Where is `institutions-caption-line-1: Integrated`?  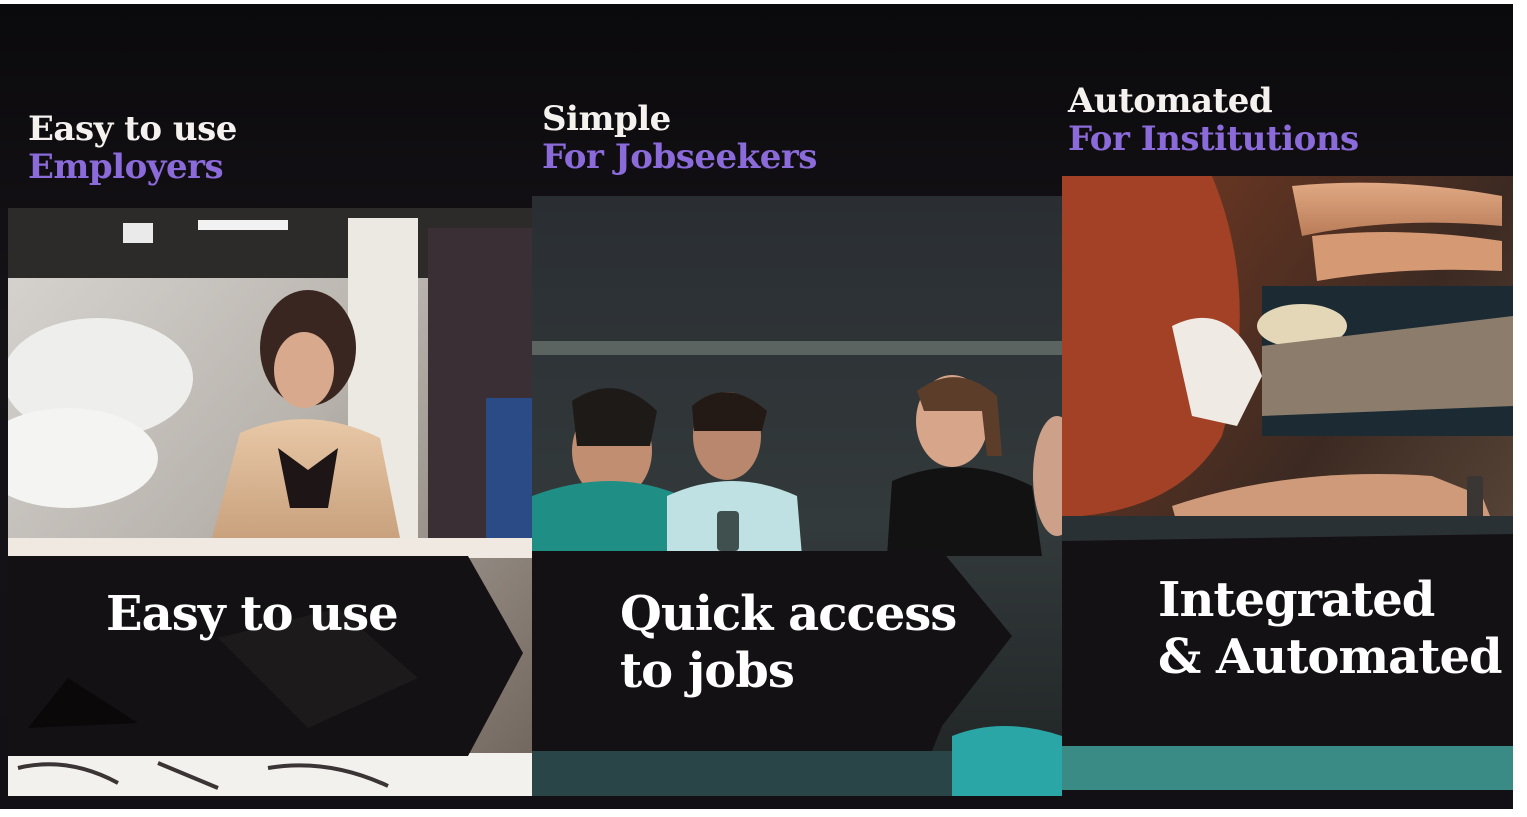 institutions-caption-line-1: Integrated is located at coordinates (1296, 600).